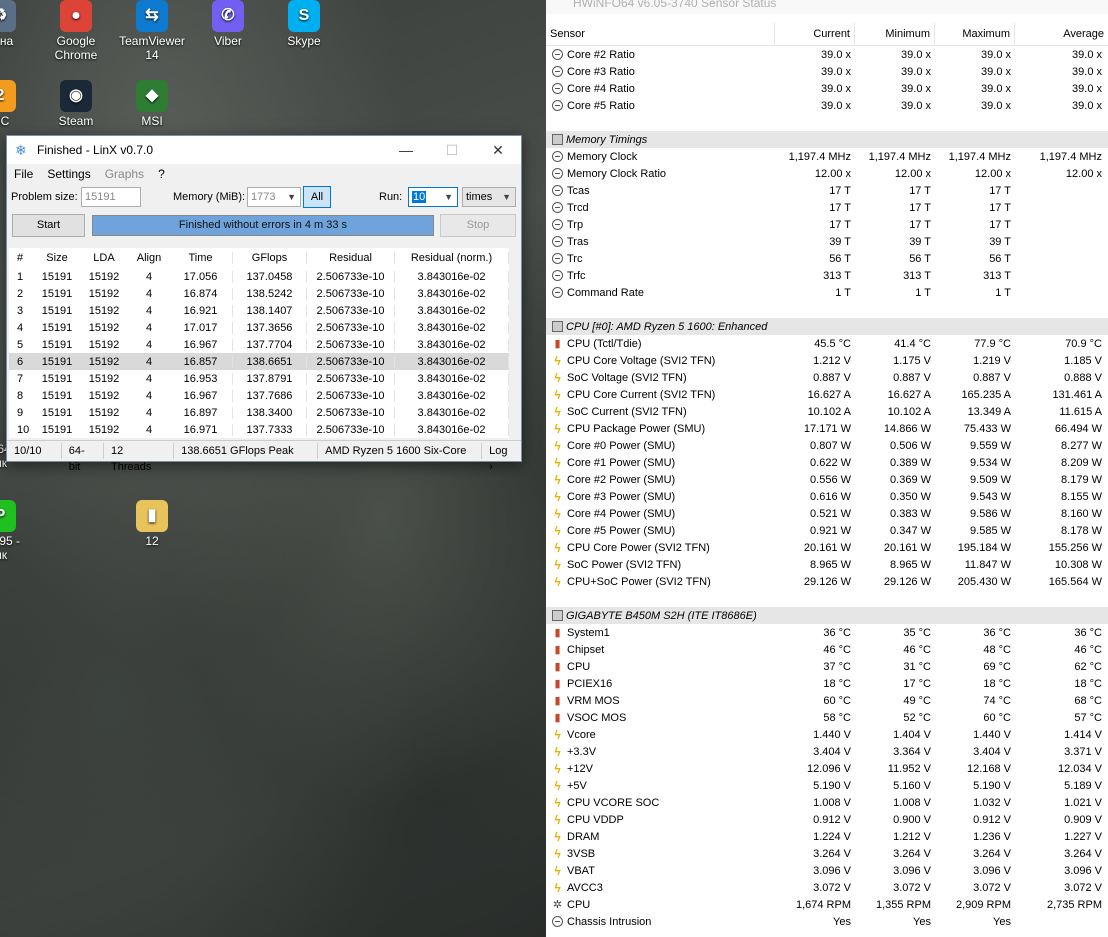 This screenshot has width=1108, height=937. I want to click on run-count-combo: 10 ▼, so click(433, 197).